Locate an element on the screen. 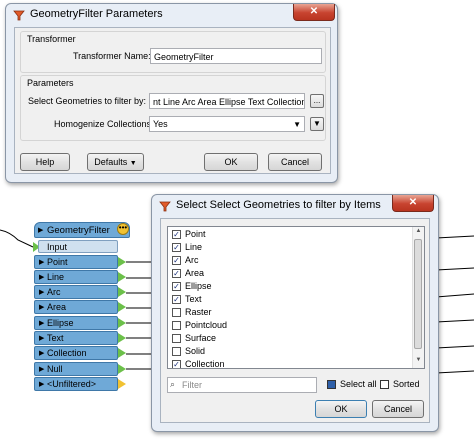 This screenshot has height=447, width=474. list-item: Raster is located at coordinates (292, 313).